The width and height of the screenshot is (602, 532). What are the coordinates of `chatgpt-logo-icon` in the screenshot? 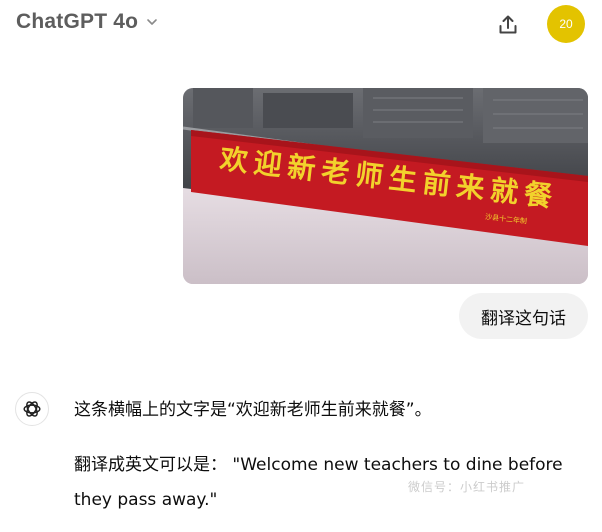 It's located at (32, 409).